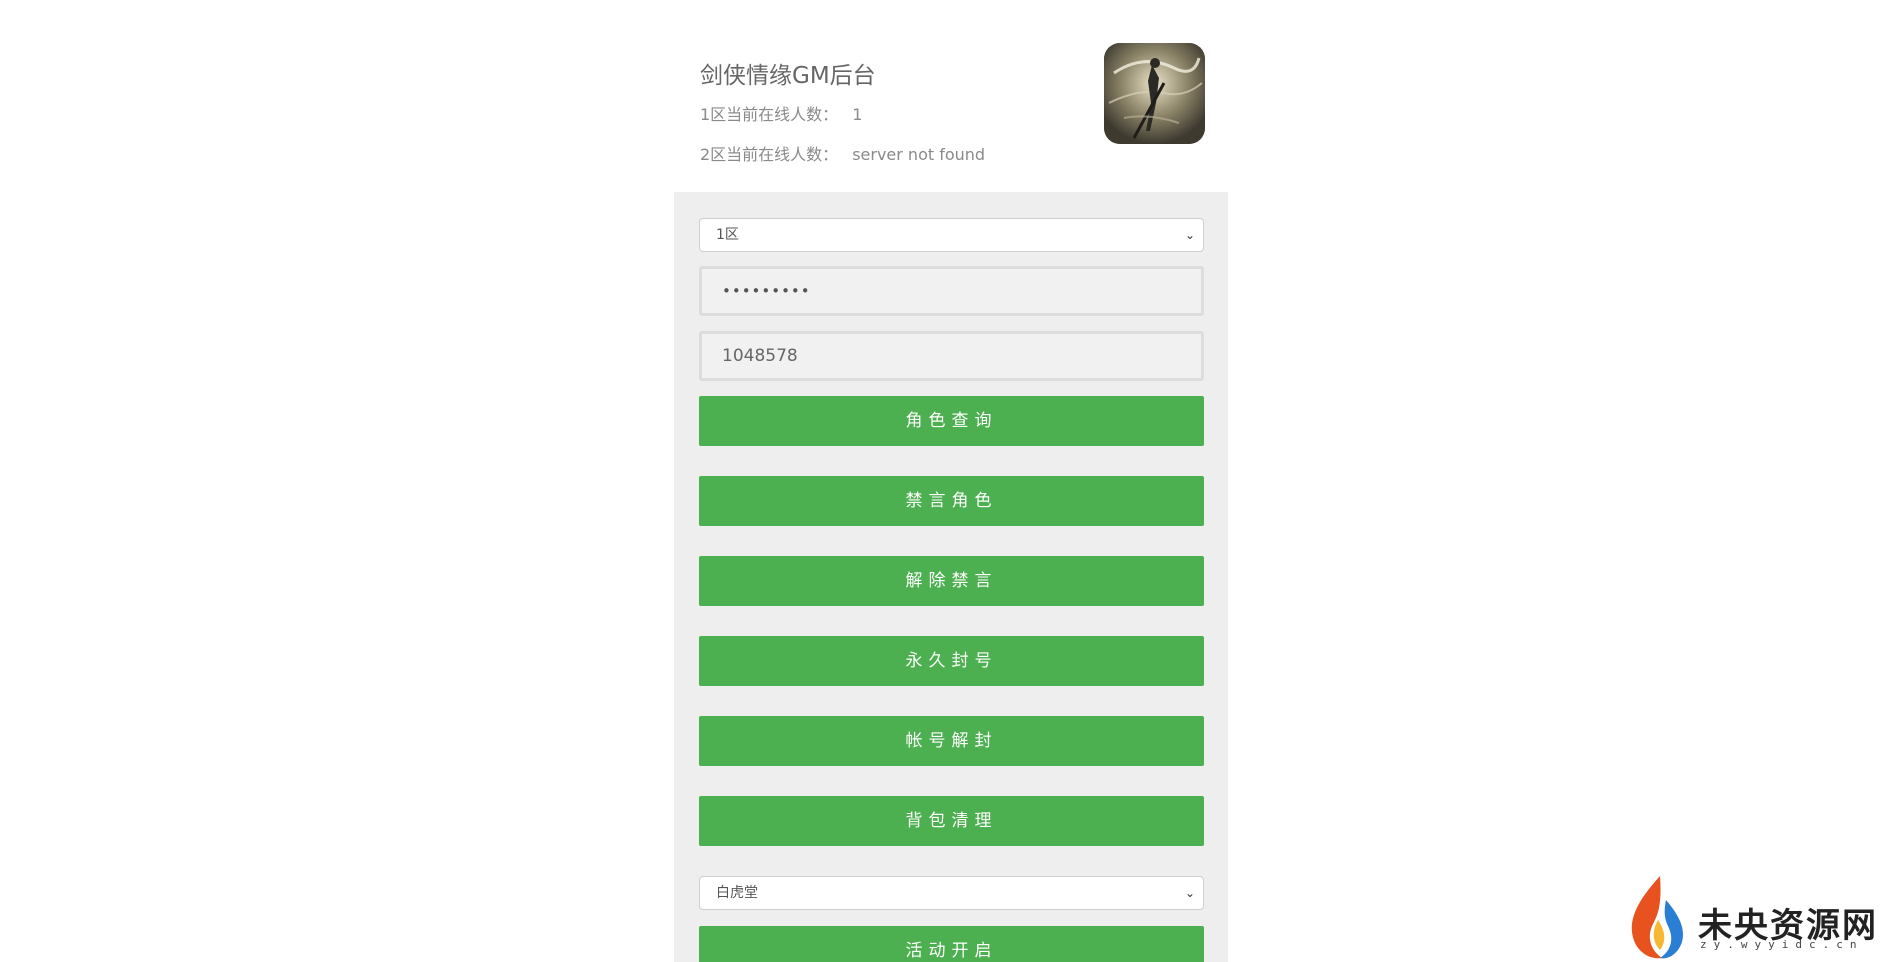 The height and width of the screenshot is (962, 1903). What do you see at coordinates (1657, 917) in the screenshot?
I see `flame-logo-icon` at bounding box center [1657, 917].